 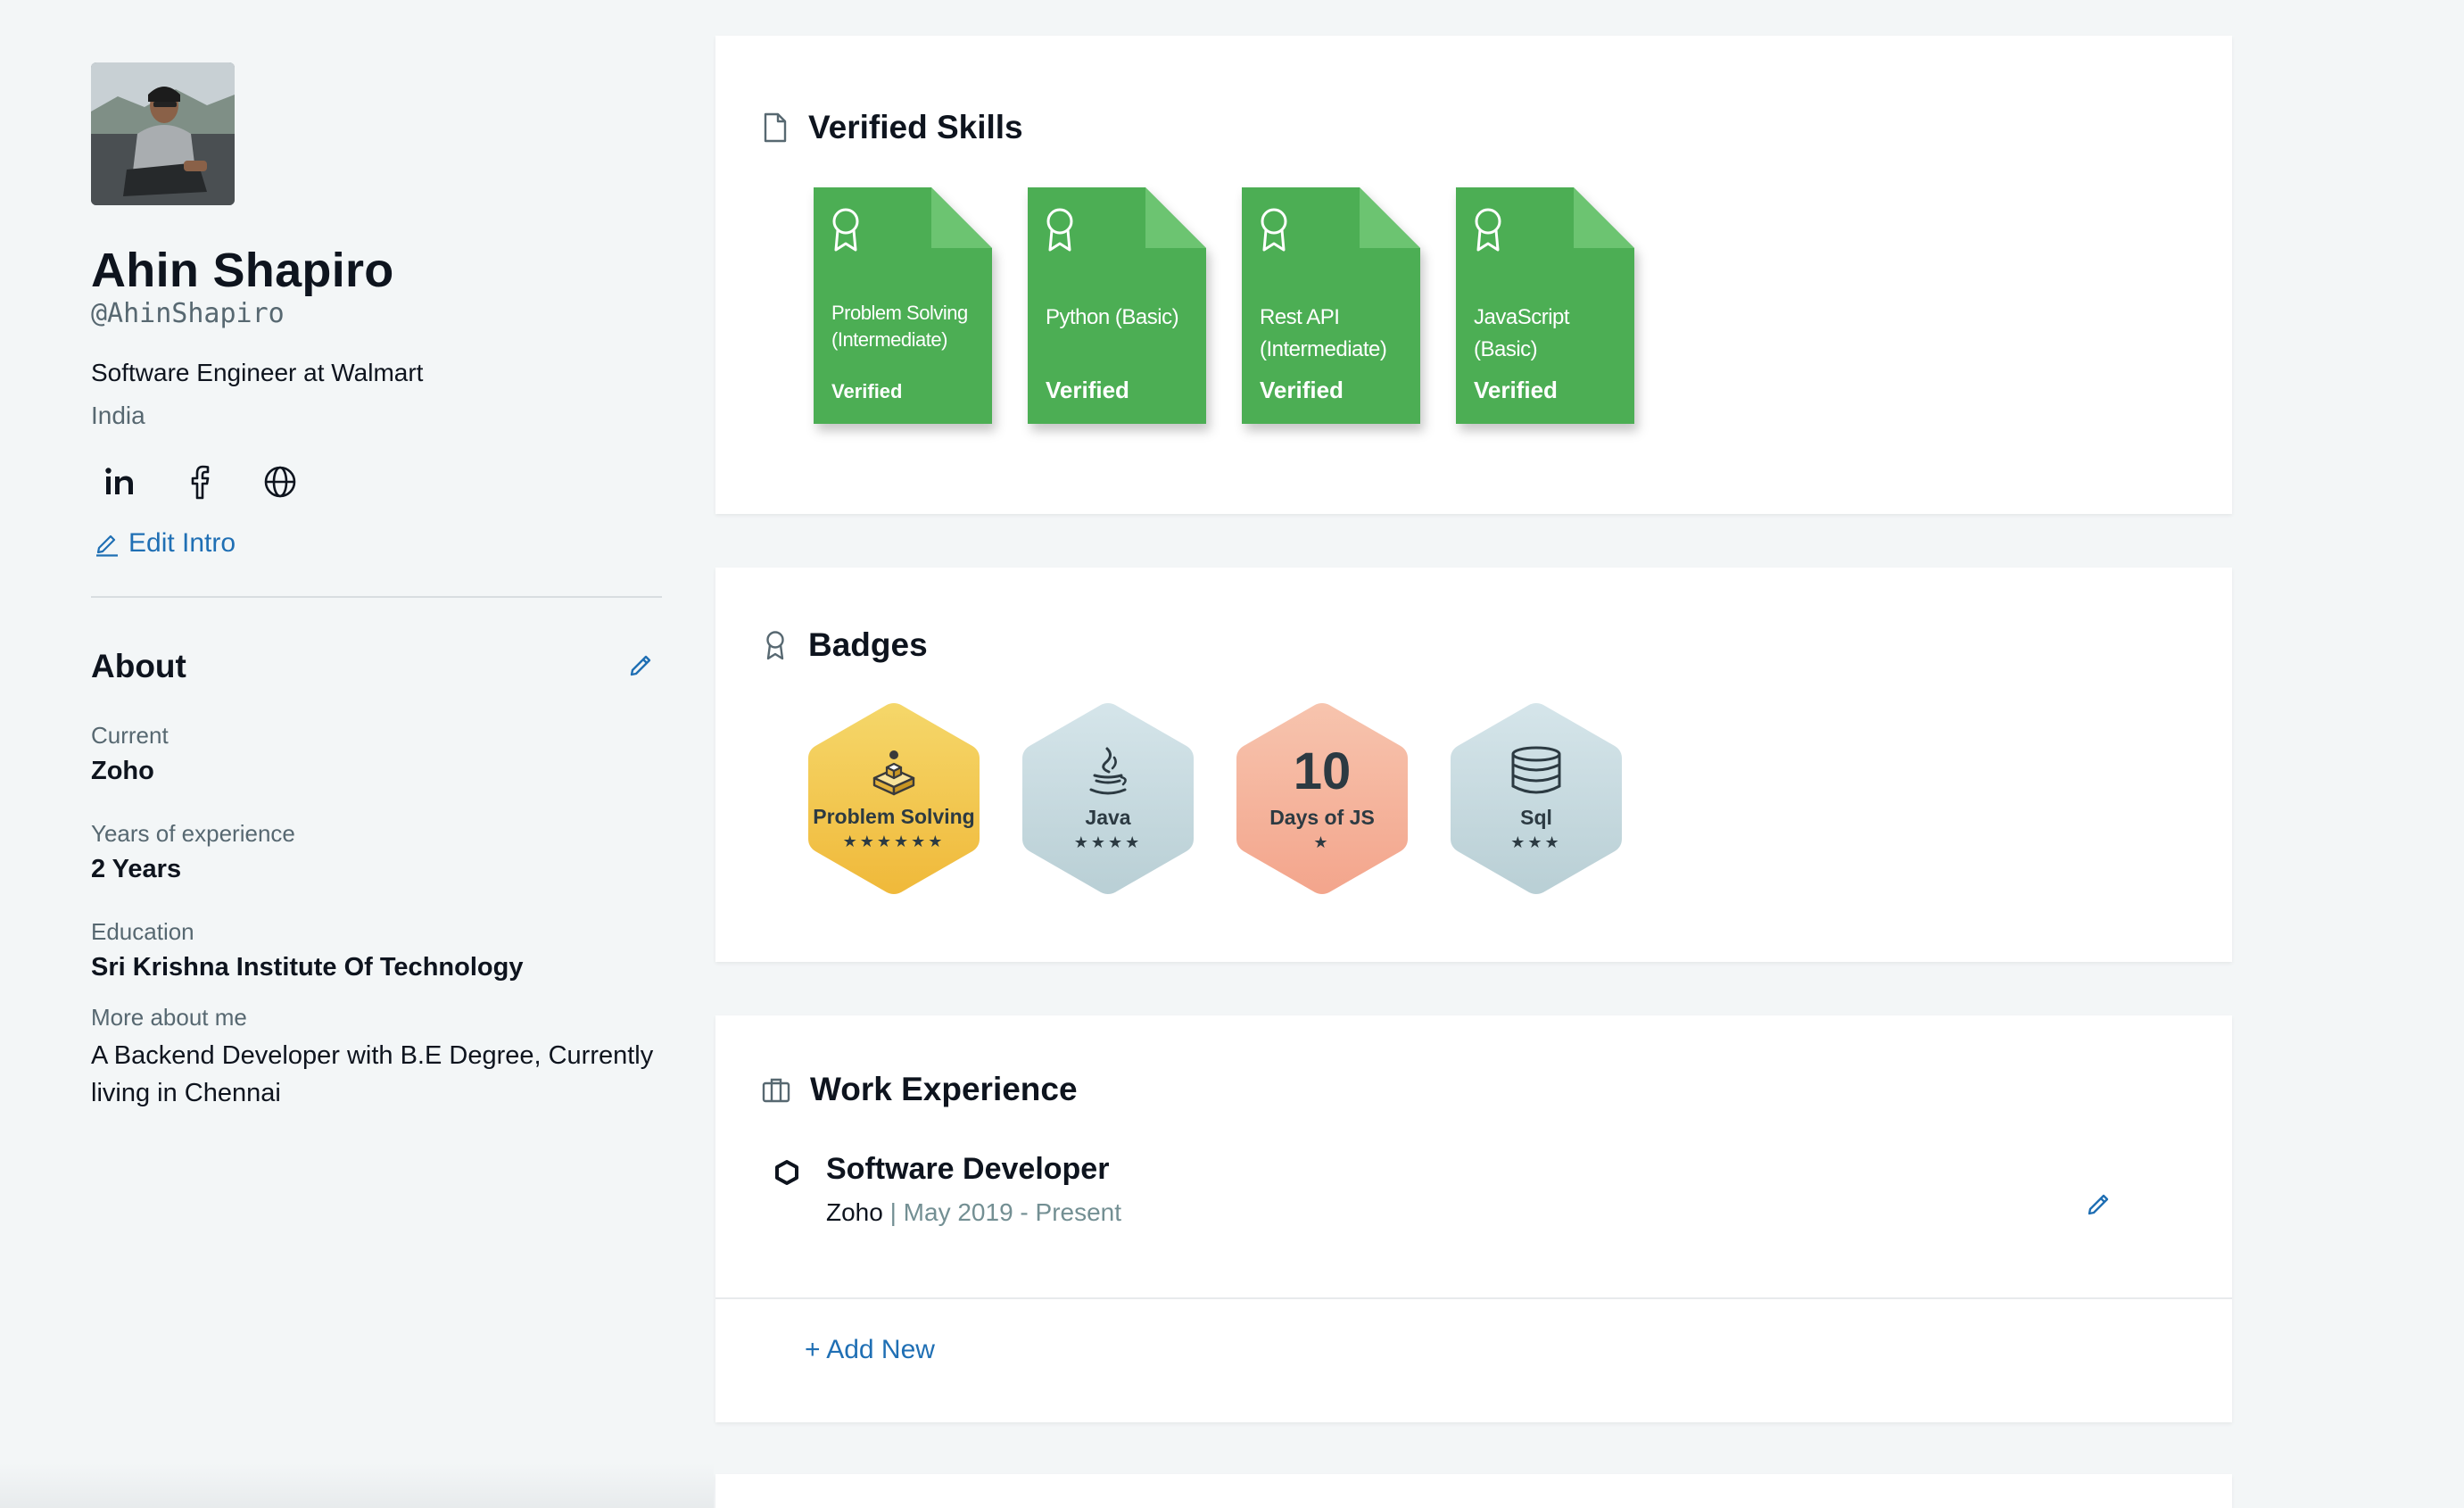 I want to click on skill-certificate: Problem Solving (Intermediate) Verified, so click(x=903, y=305).